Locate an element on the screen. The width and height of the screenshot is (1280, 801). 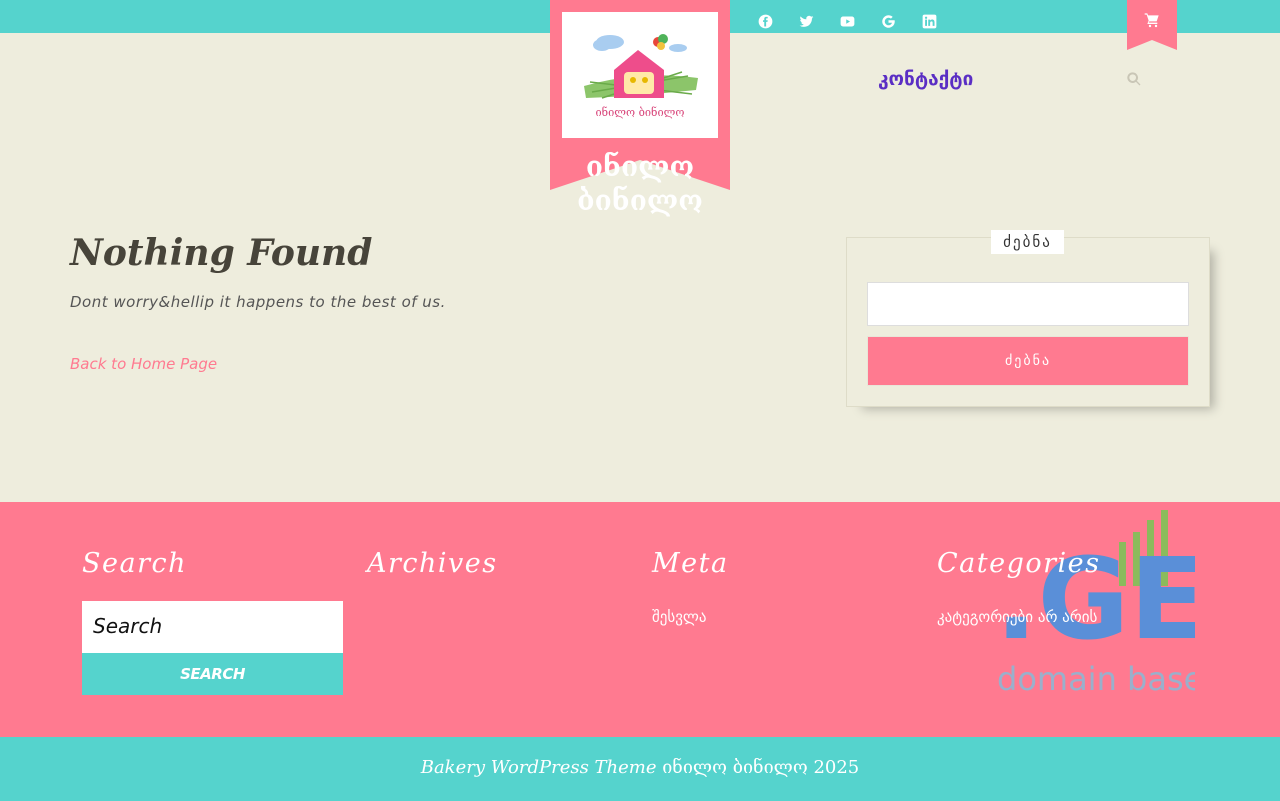
copyright-text: ინილო ბინილო 2025 is located at coordinates (758, 767).